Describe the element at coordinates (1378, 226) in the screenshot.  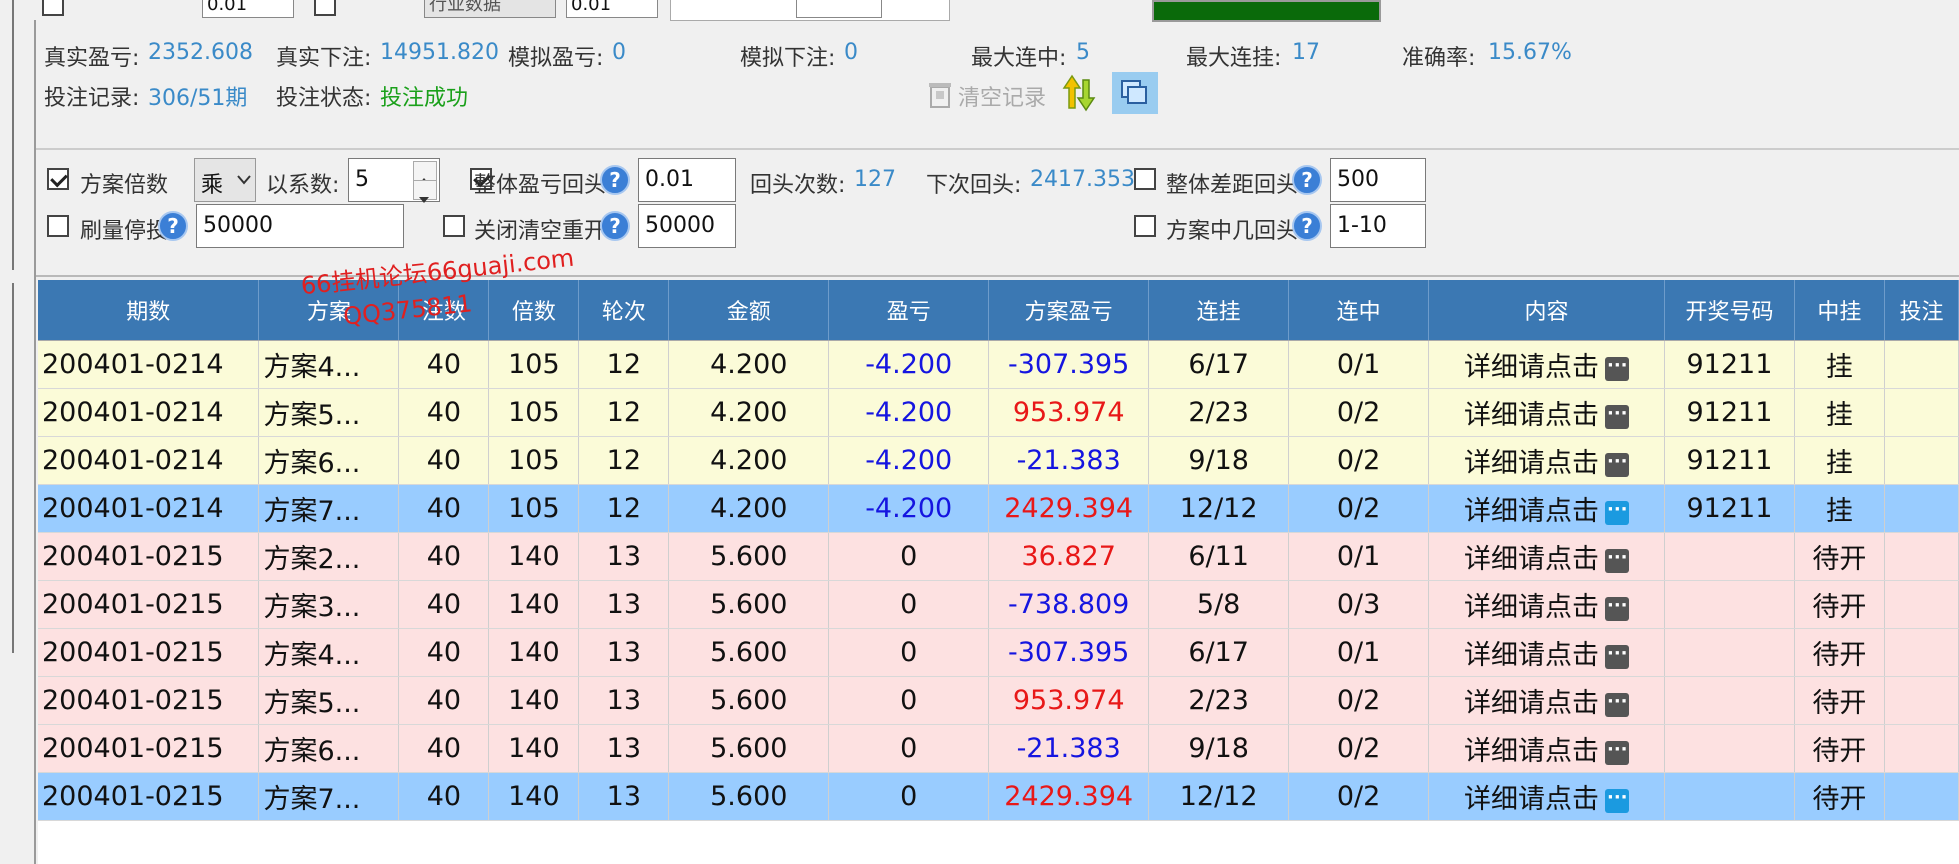
I see `plan-hit-input: 1-10` at that location.